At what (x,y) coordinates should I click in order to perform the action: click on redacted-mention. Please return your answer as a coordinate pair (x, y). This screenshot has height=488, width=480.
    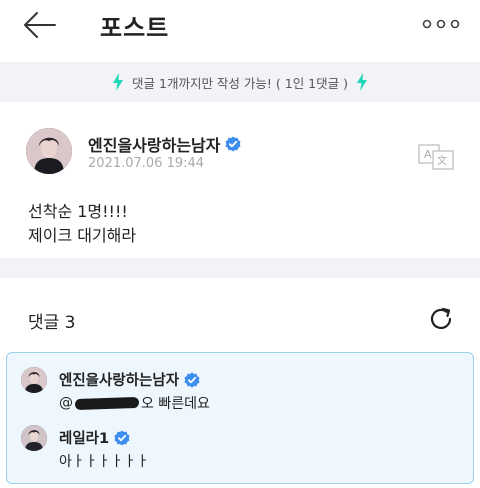
    Looking at the image, I should click on (107, 403).